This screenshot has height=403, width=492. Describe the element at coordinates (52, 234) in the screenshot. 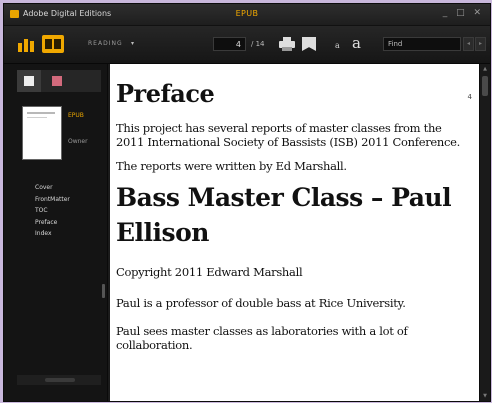

I see `toc-item-index: Index` at that location.